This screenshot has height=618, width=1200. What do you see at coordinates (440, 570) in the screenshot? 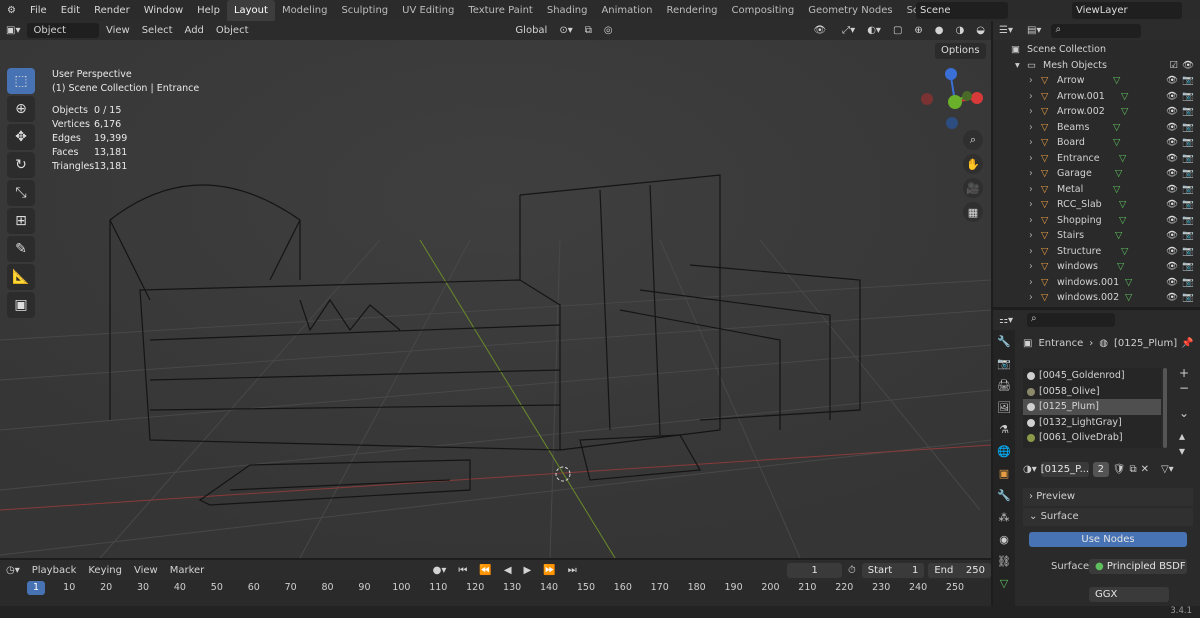
I see `record-icon: ●▾` at bounding box center [440, 570].